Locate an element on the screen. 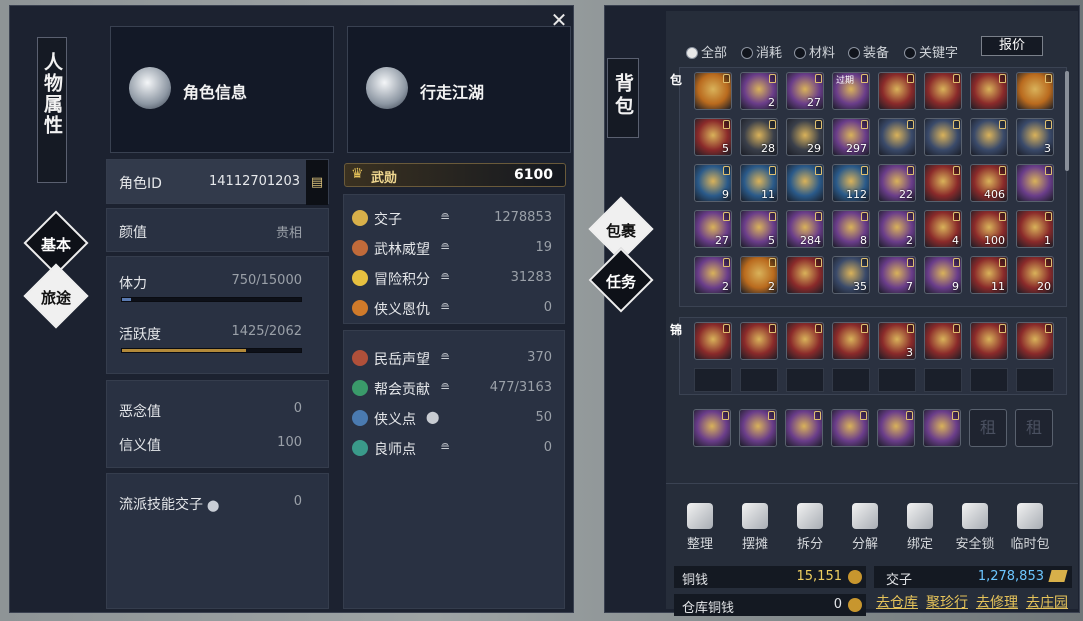  stamina-row: 体力 750/15000 is located at coordinates (217, 283).